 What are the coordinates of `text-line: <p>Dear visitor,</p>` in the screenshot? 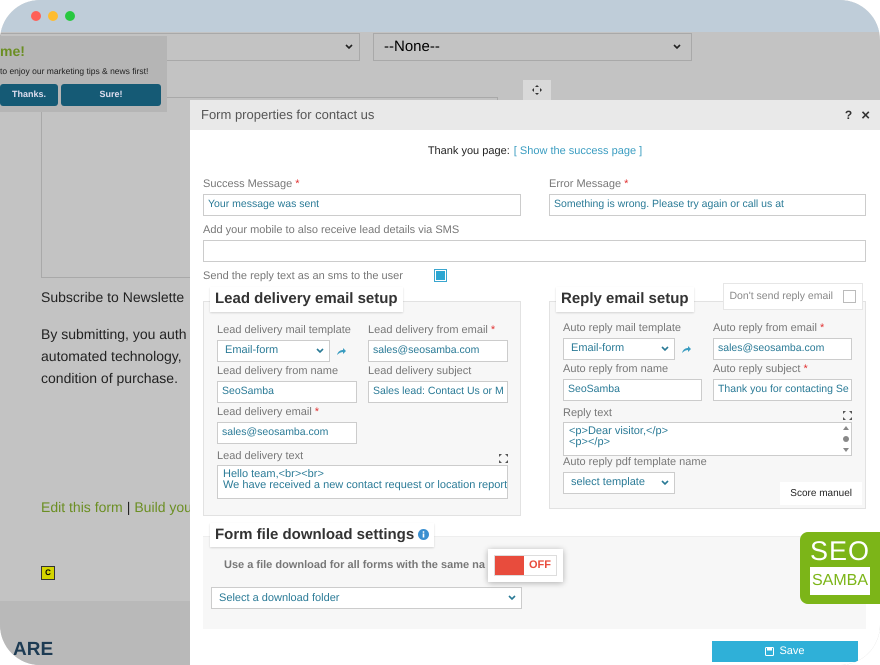 It's located at (619, 431).